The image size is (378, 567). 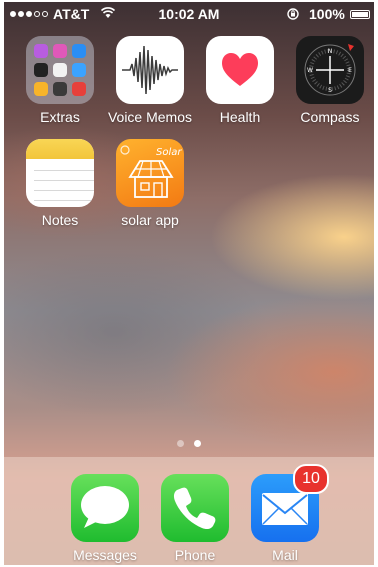 I want to click on notification-badge: 10, so click(x=311, y=479).